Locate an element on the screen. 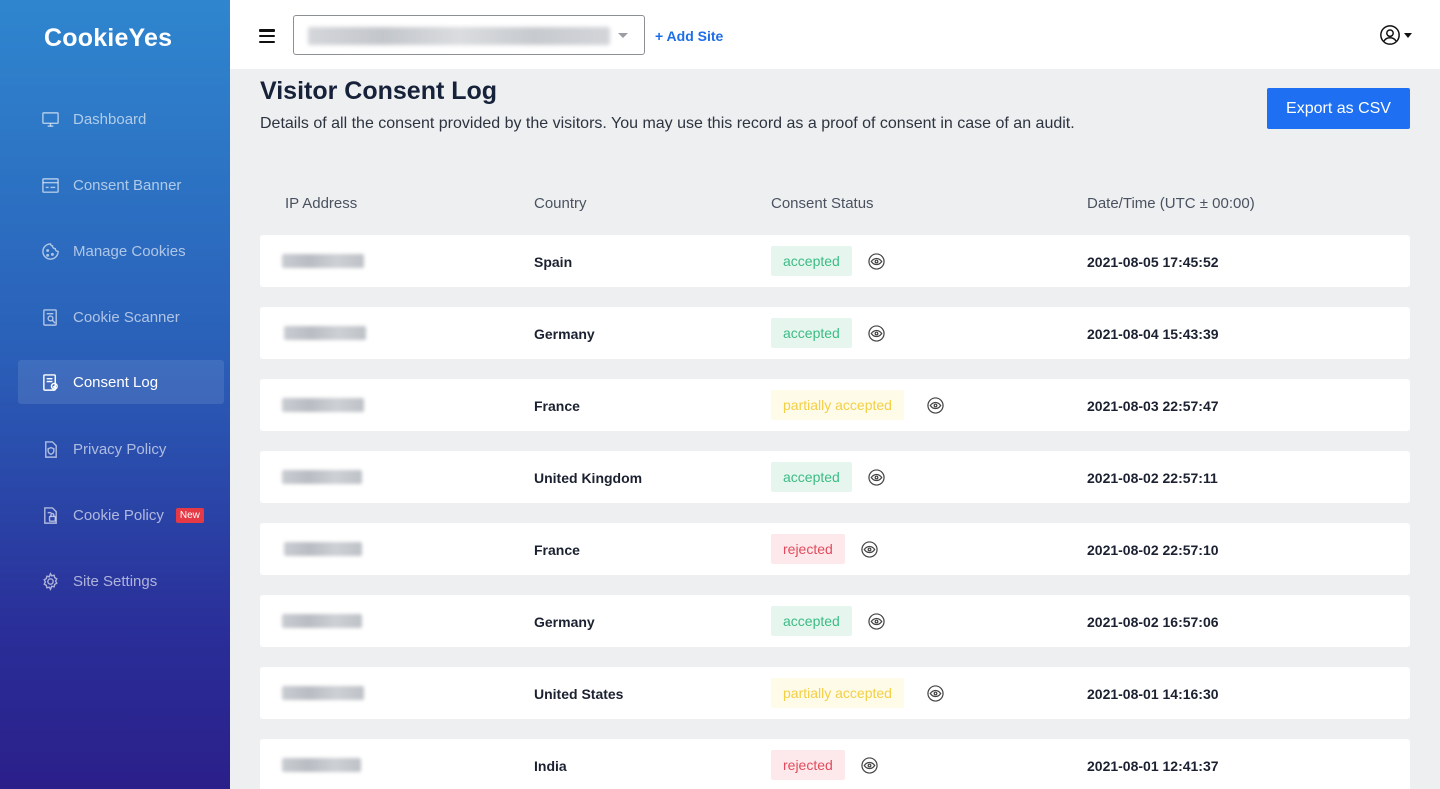  site-selector-value-redacted is located at coordinates (459, 36).